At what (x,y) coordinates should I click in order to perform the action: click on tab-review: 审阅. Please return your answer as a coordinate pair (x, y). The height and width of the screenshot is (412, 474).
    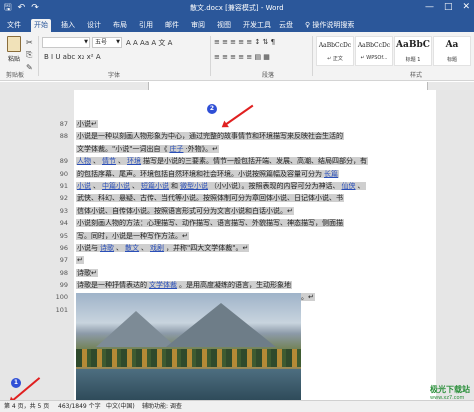
    Looking at the image, I should click on (198, 25).